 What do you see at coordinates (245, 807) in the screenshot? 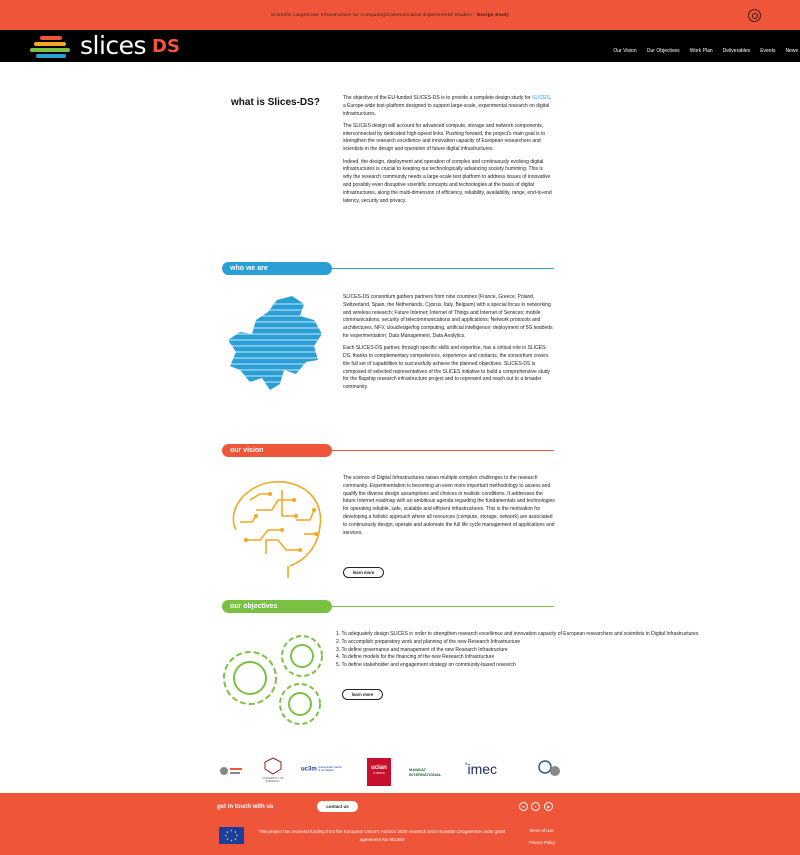
I see `get-in-touch-label: get in touch with us` at bounding box center [245, 807].